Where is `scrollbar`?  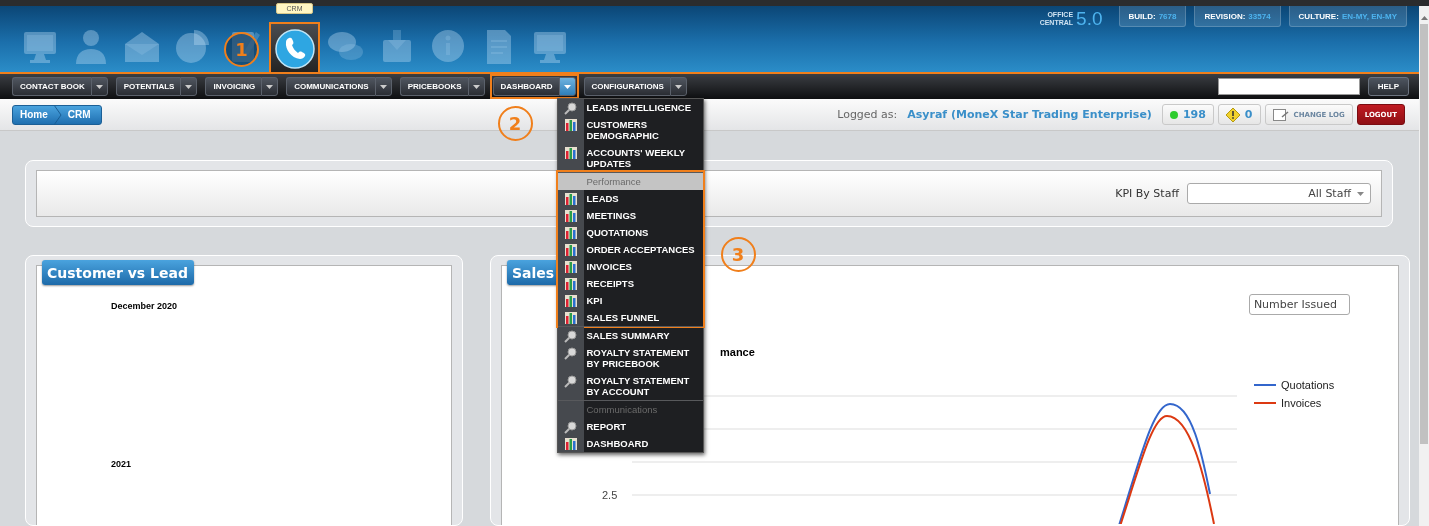
scrollbar is located at coordinates (1424, 266).